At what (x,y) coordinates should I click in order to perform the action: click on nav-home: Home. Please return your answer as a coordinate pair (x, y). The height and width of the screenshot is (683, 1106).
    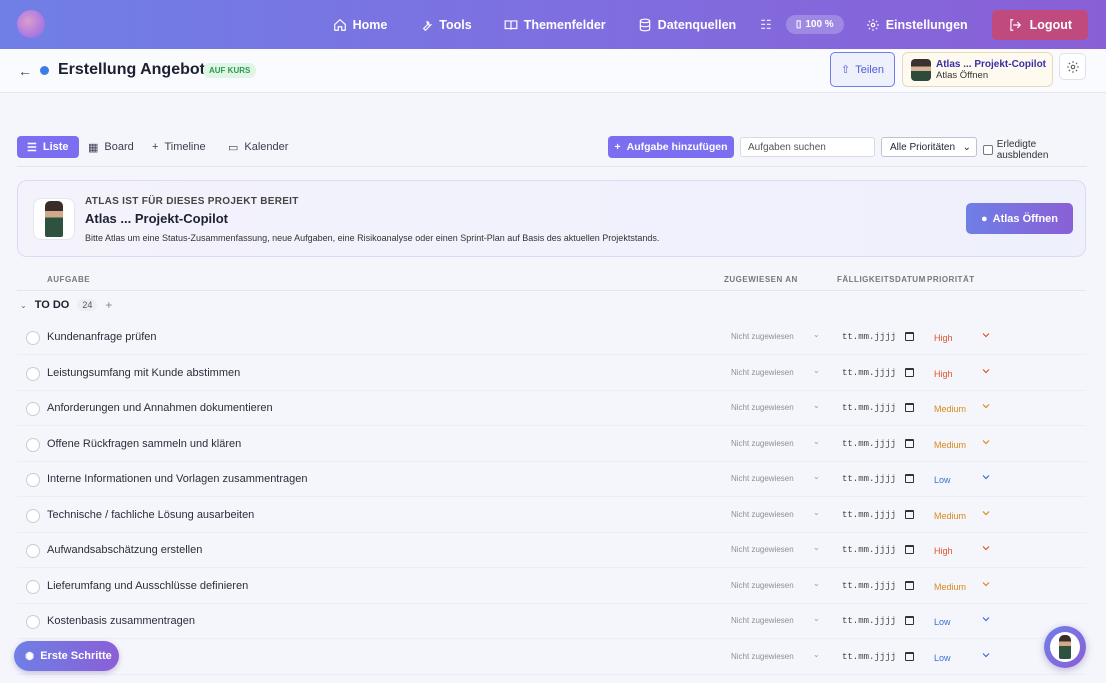
    Looking at the image, I should click on (360, 24).